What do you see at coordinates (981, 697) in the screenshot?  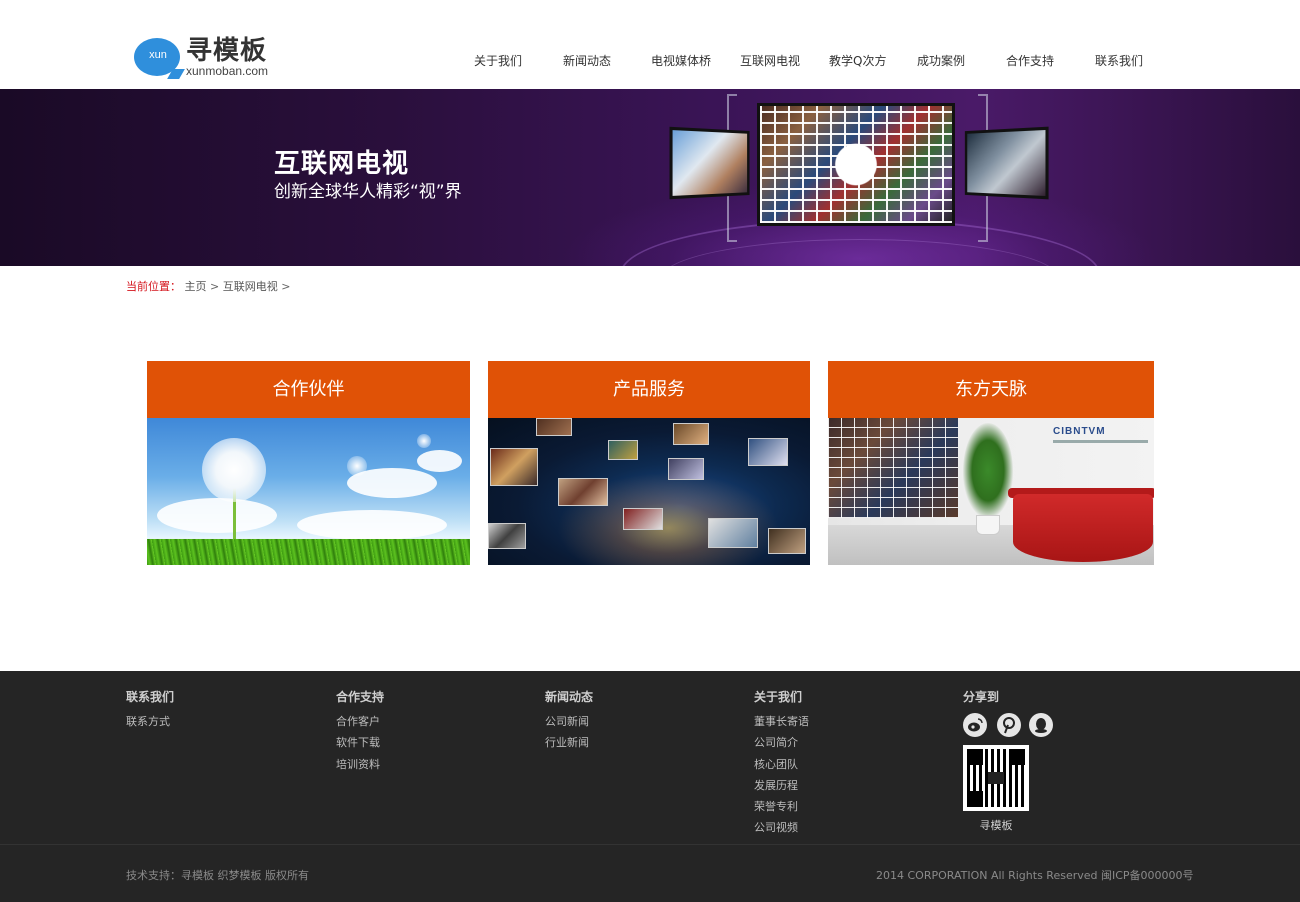 I see `footer-col-title: 分享到` at bounding box center [981, 697].